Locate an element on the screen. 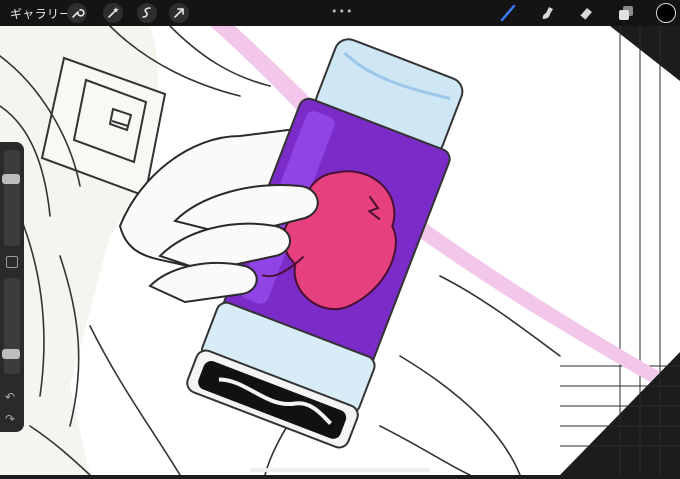 The image size is (680, 479). selection-icon is located at coordinates (147, 13).